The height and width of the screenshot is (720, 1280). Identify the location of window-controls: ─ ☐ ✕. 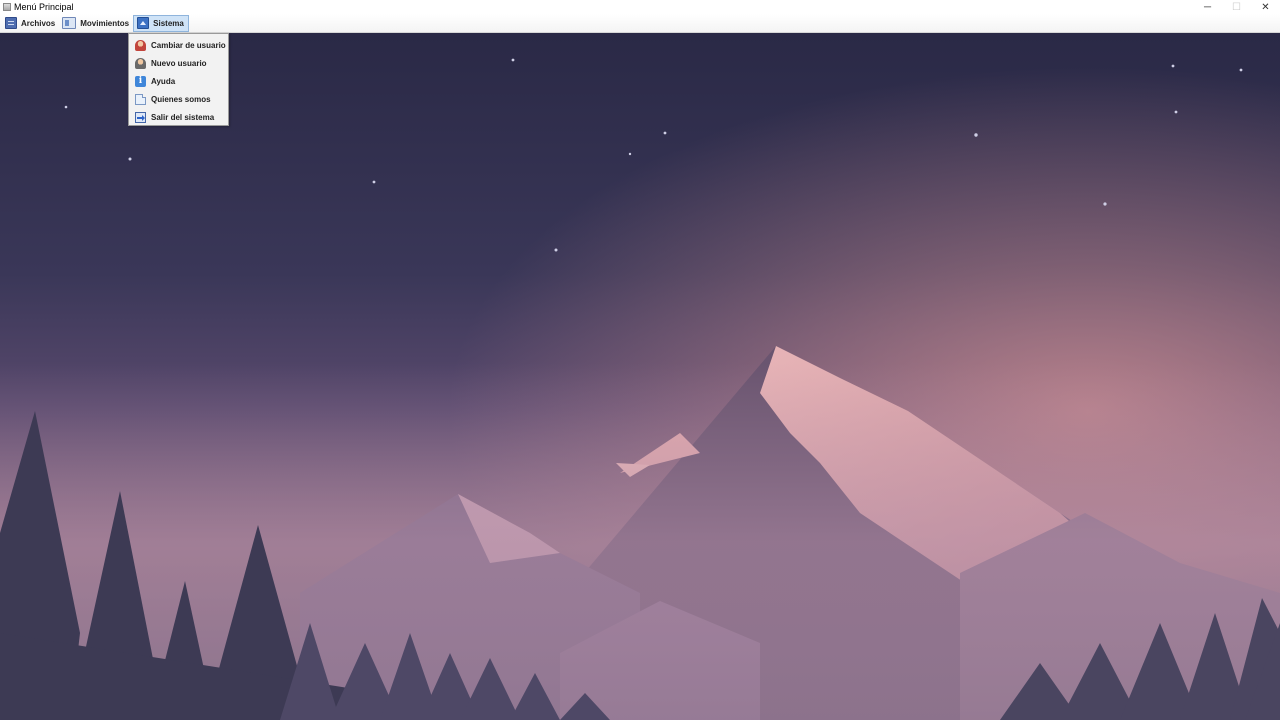
(1236, 7).